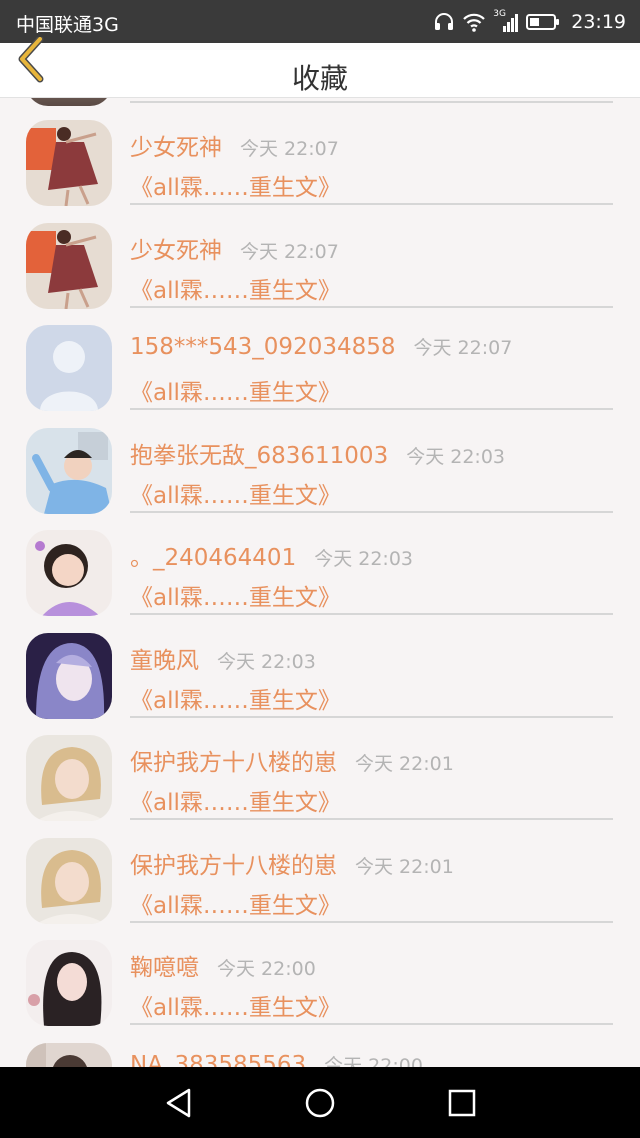  Describe the element at coordinates (213, 558) in the screenshot. I see `user-name: 。_240464401` at that location.